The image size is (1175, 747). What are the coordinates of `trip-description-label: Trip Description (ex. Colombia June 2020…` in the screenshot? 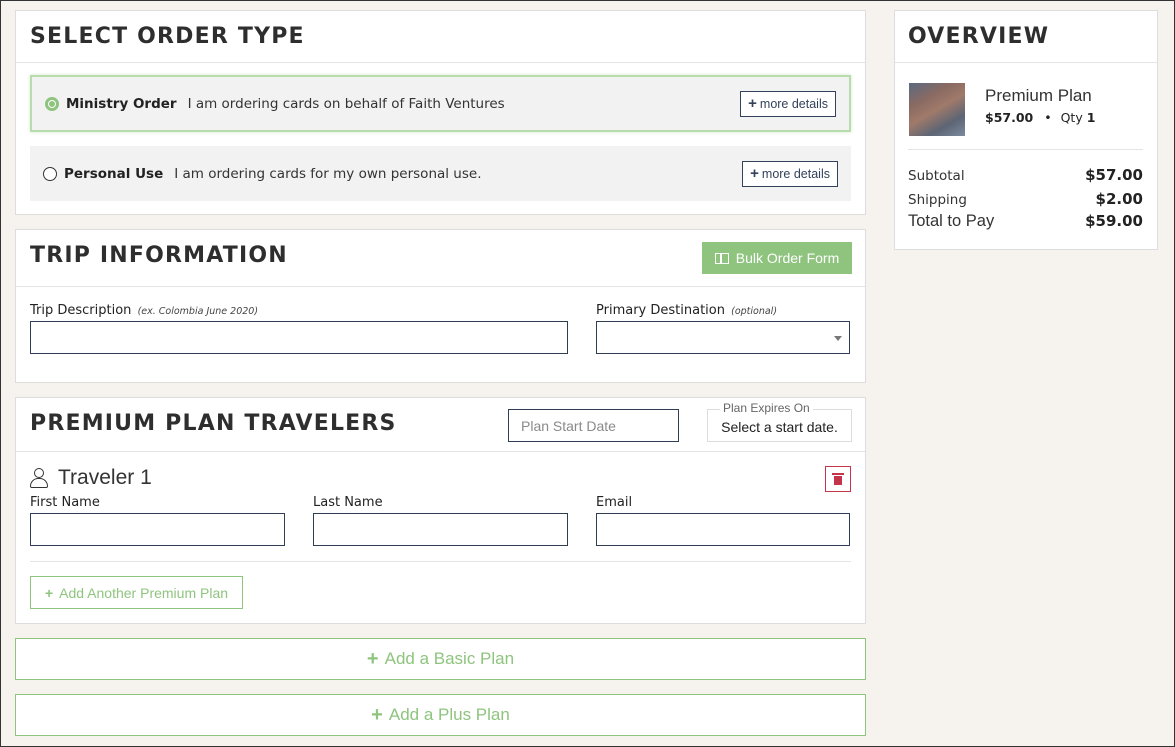 It's located at (144, 310).